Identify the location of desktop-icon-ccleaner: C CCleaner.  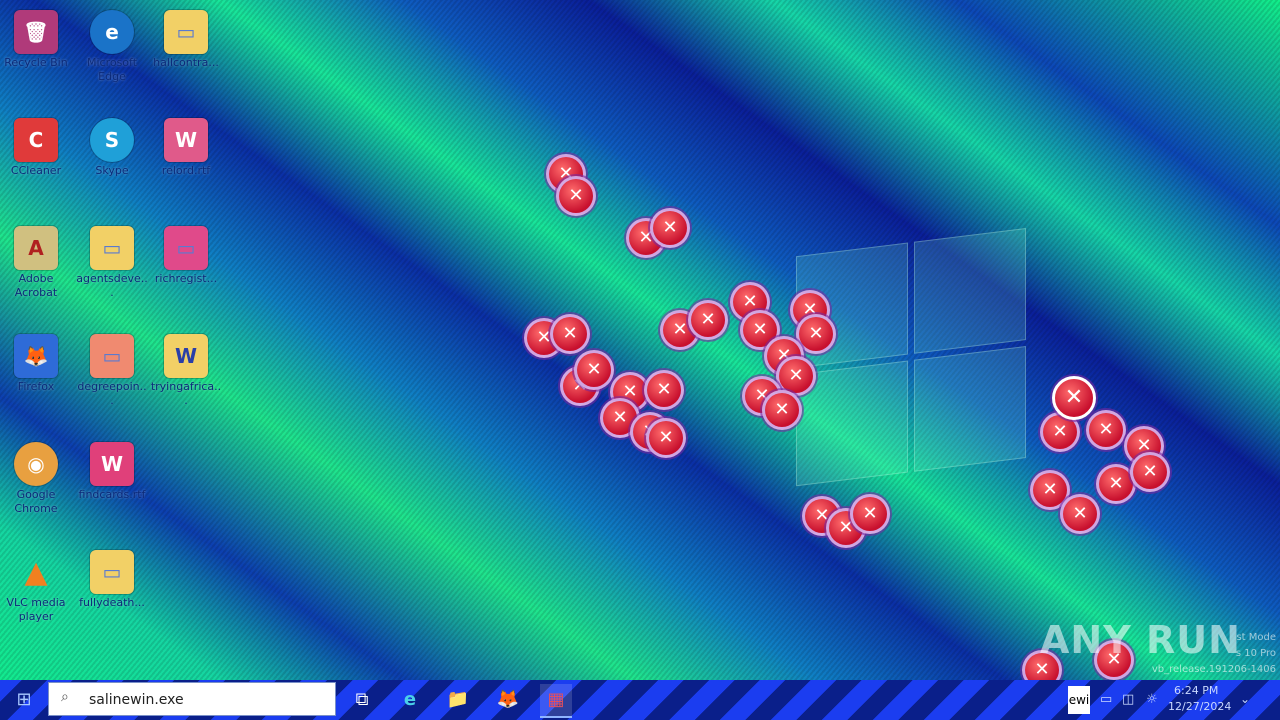
(36, 162).